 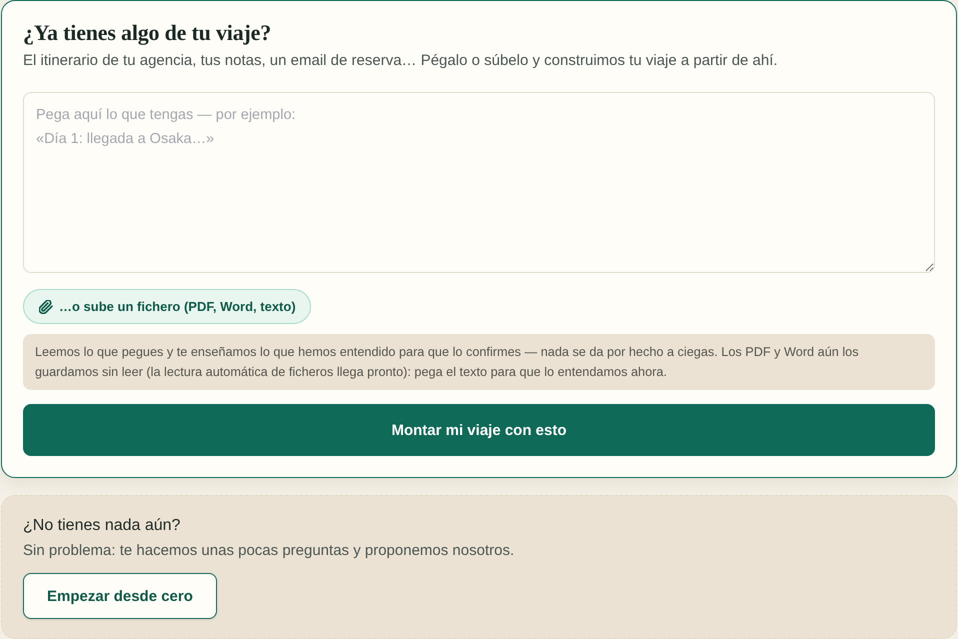 I want to click on start-button: Empezar desde cero, so click(x=120, y=596).